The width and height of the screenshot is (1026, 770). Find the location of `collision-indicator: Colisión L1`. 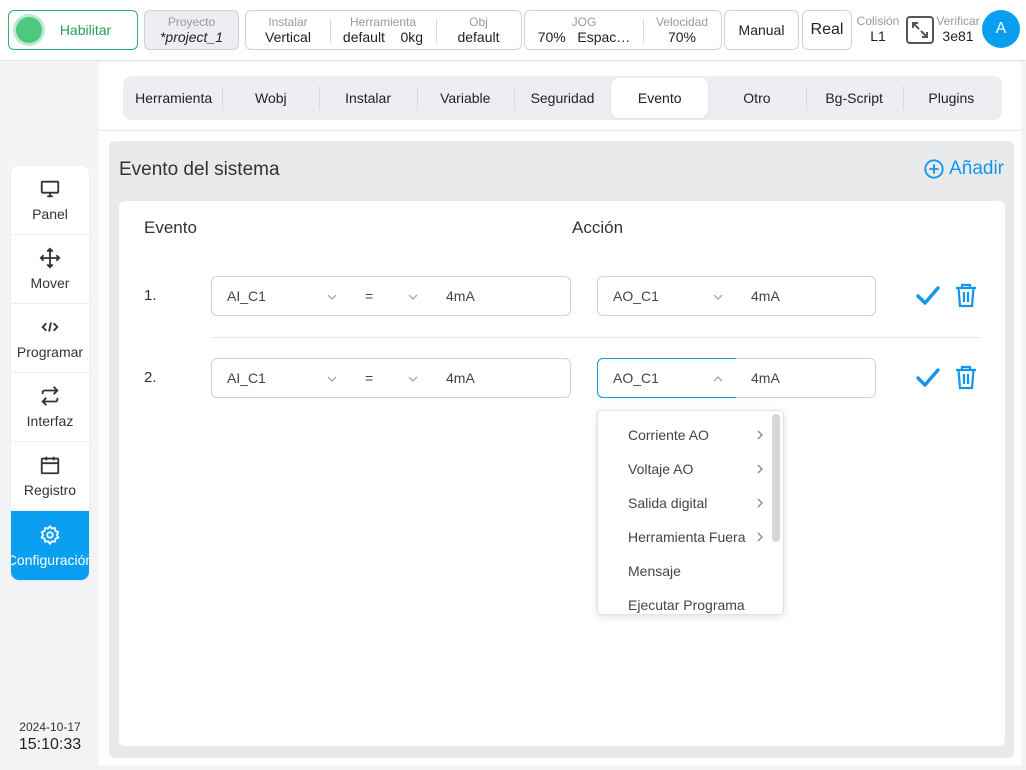

collision-indicator: Colisión L1 is located at coordinates (878, 29).